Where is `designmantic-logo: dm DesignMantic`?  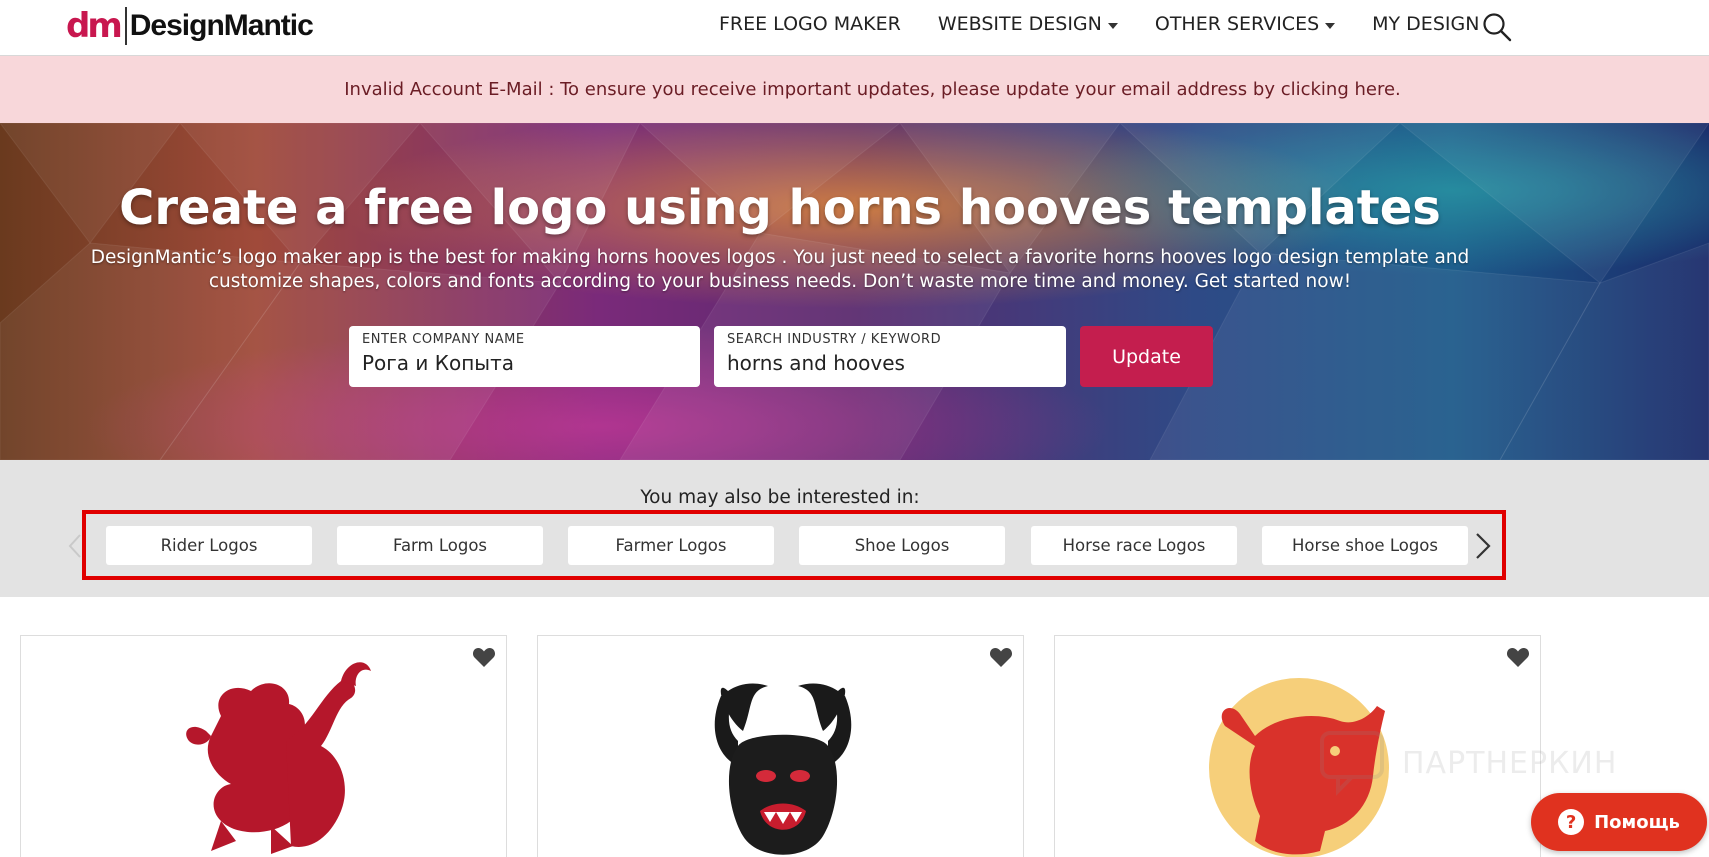
designmantic-logo: dm DesignMantic is located at coordinates (190, 26).